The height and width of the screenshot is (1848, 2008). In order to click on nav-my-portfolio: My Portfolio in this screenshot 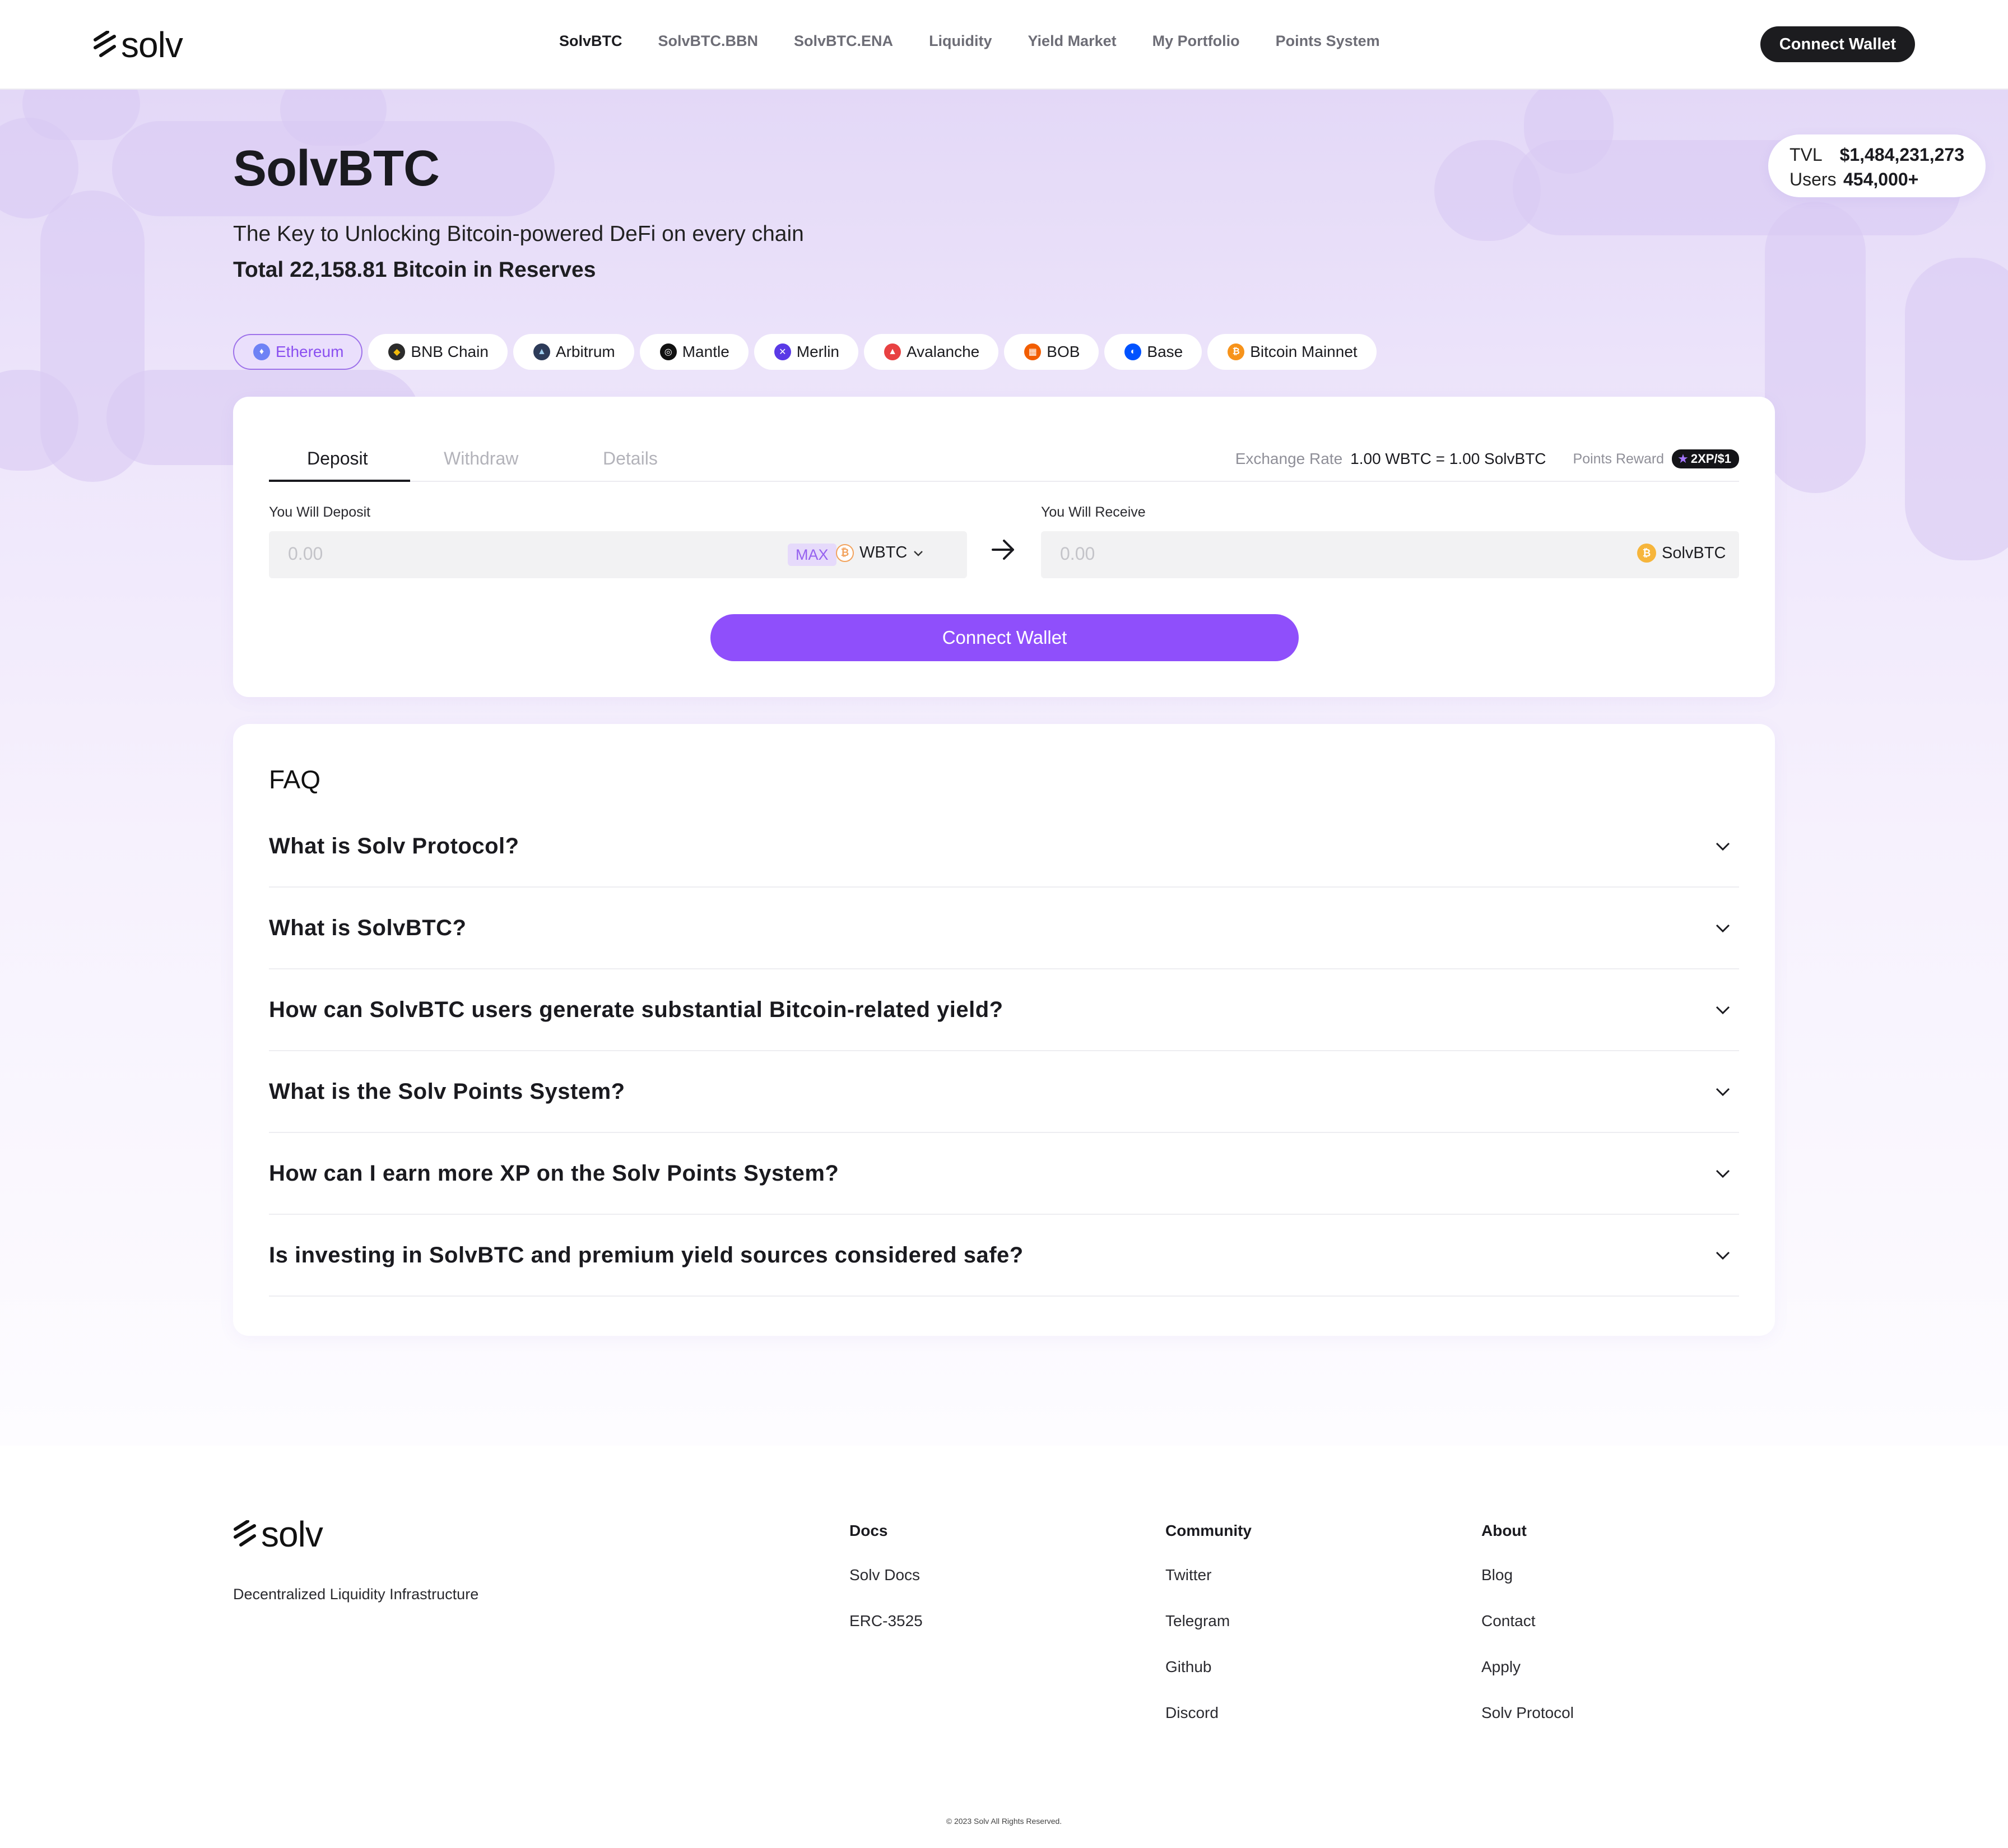, I will do `click(1196, 41)`.